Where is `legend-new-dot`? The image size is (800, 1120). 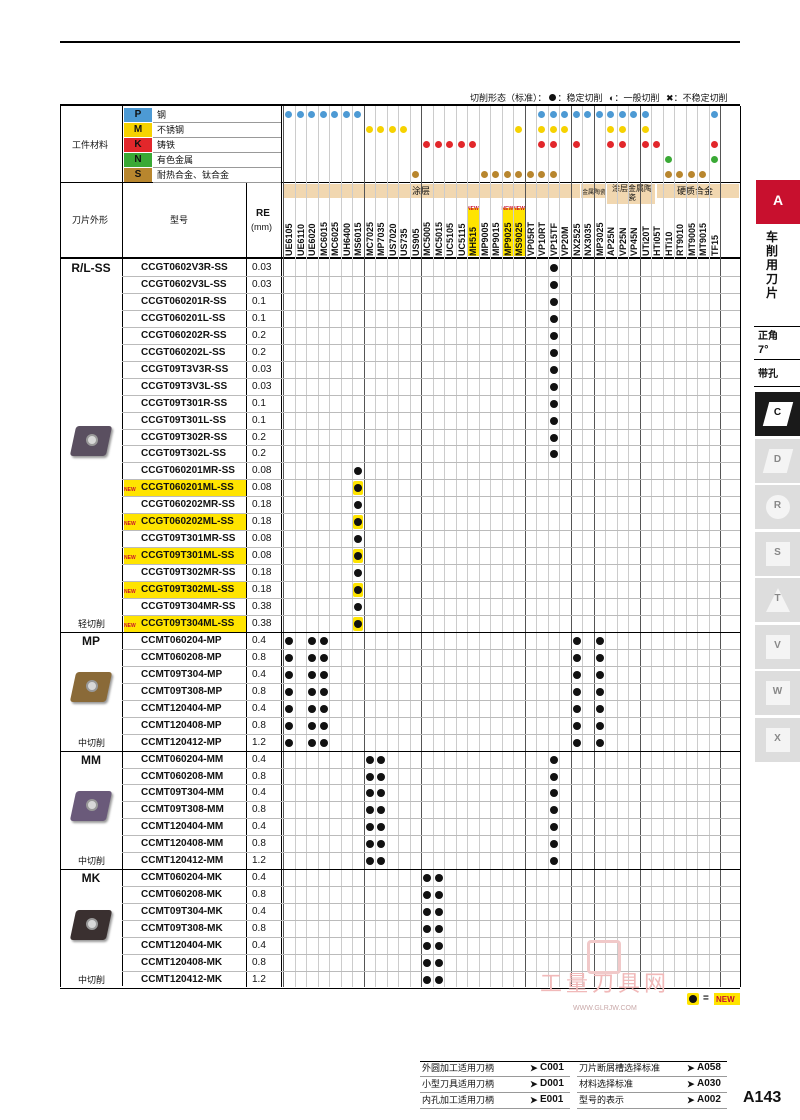
legend-new-dot is located at coordinates (693, 999).